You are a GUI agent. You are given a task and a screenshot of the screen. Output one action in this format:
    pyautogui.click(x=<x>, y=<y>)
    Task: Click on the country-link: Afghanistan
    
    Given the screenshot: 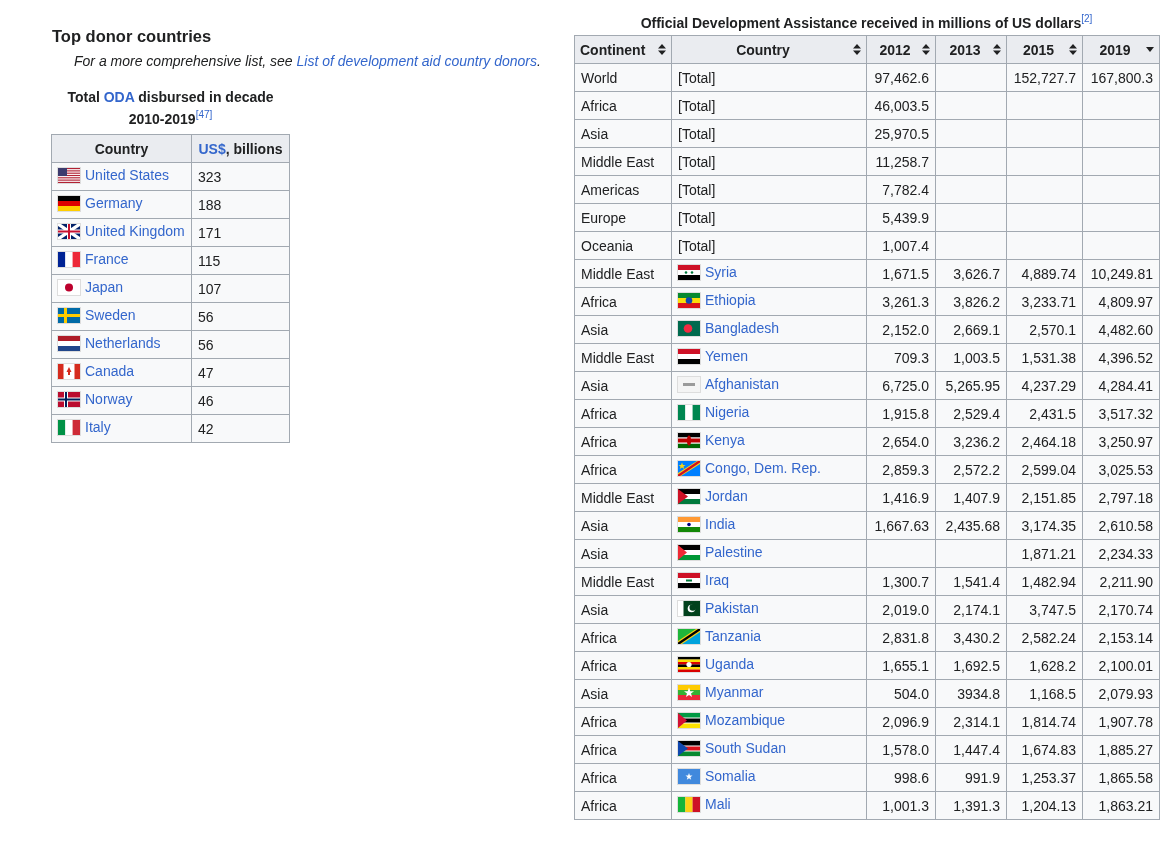 What is the action you would take?
    pyautogui.click(x=742, y=384)
    